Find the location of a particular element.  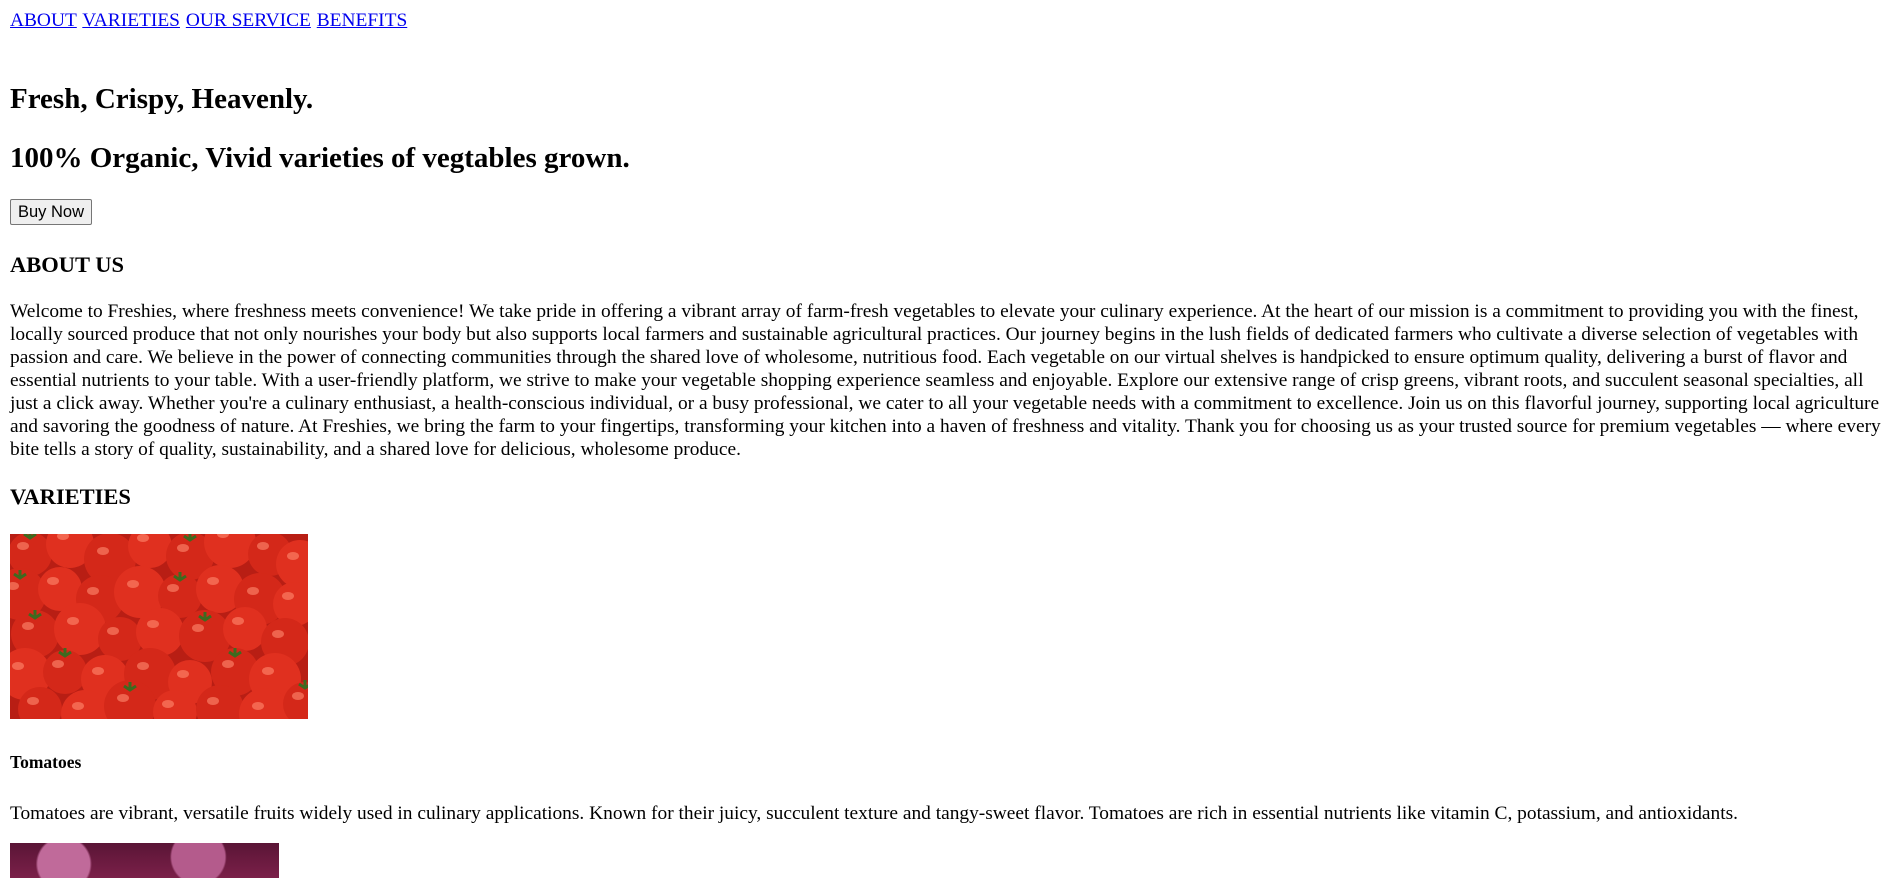

top-nav: ABOUT VARIETIES OUR SERVICE BENEFITS is located at coordinates (209, 20).